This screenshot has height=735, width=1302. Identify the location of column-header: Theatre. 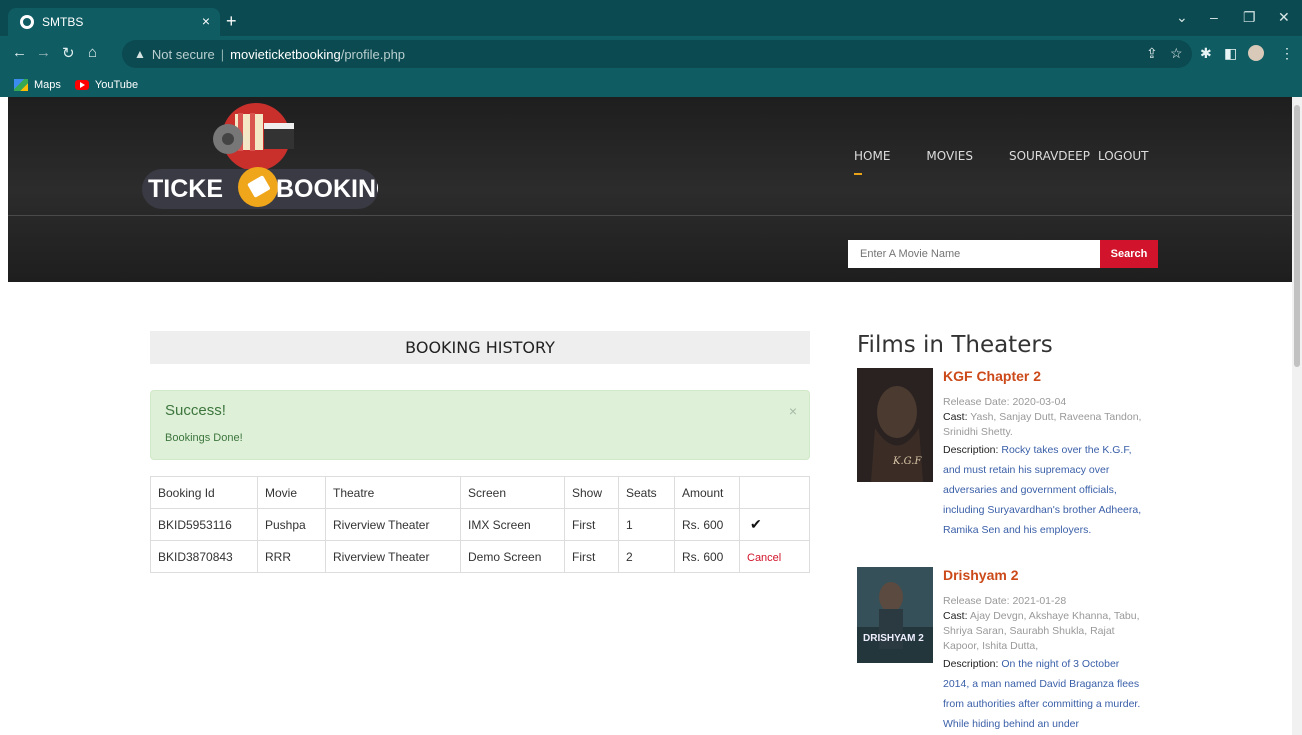
(393, 492).